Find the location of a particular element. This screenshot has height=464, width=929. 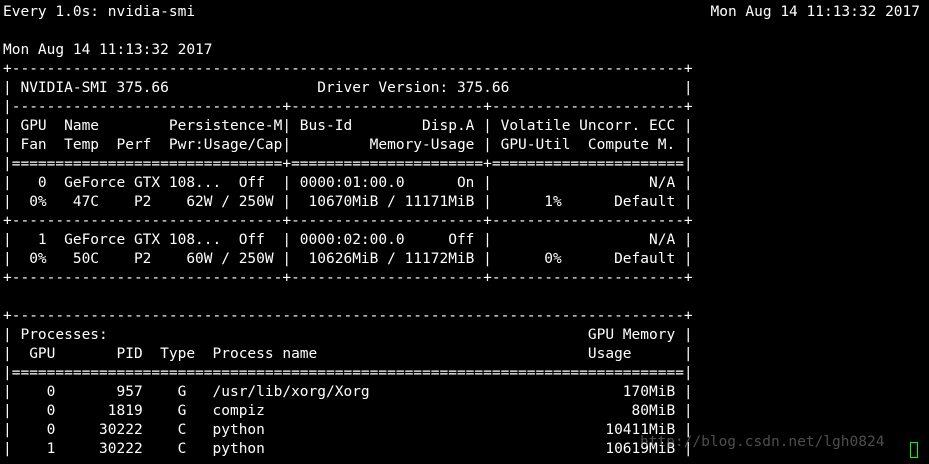

process-row: | 0 957 G /usr/lib/xorg/Xorg 170MiB | is located at coordinates (348, 392).